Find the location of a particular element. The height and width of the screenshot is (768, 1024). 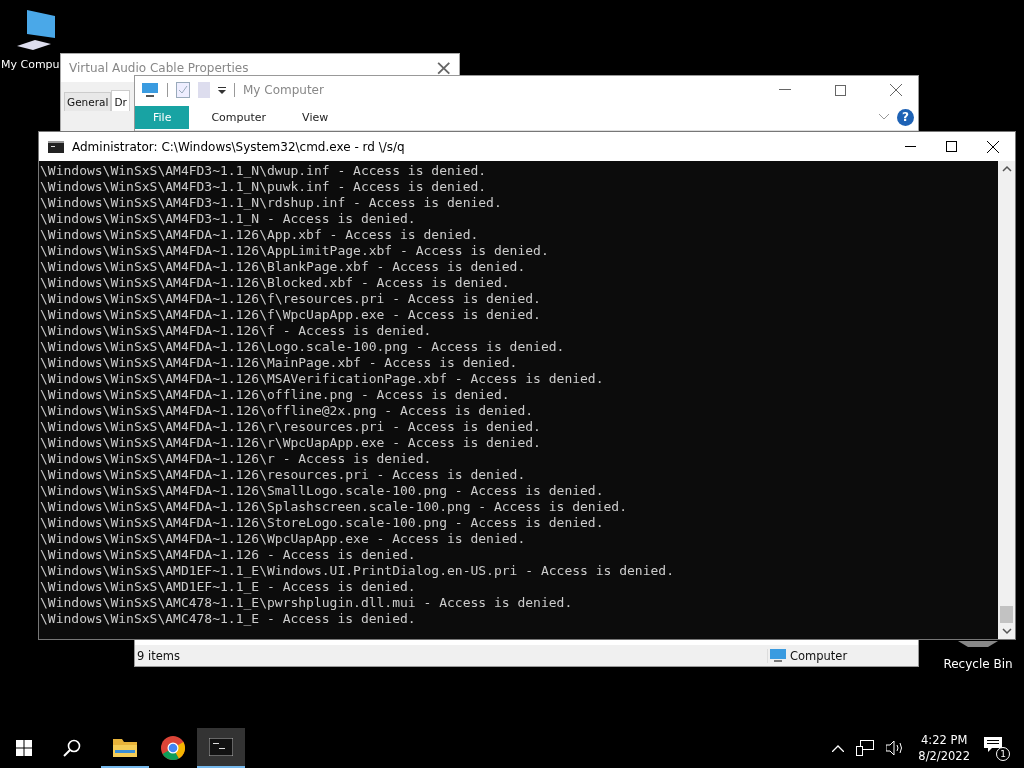

ribbon-tab: Computer is located at coordinates (239, 117).